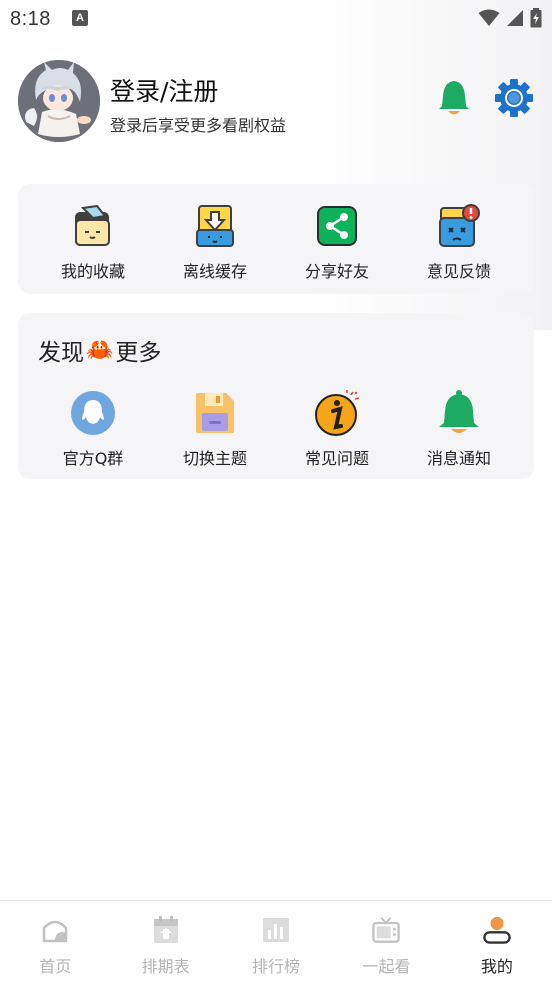 The height and width of the screenshot is (983, 552). What do you see at coordinates (496, 966) in the screenshot?
I see `nav-mine-label: 我的` at bounding box center [496, 966].